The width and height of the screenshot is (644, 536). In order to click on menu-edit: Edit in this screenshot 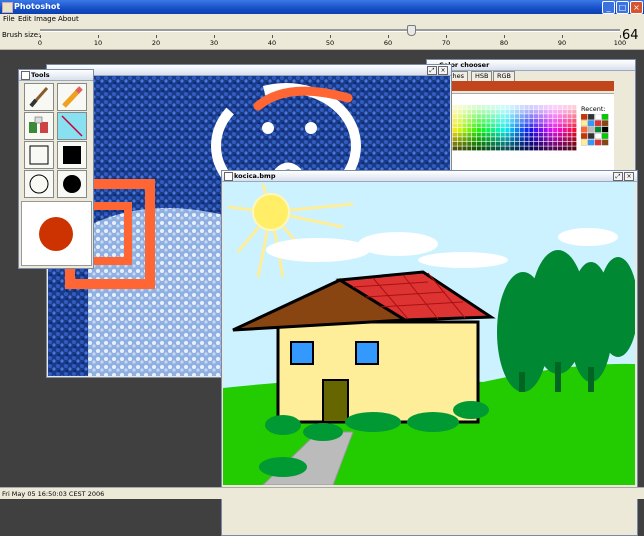, I will do `click(25, 19)`.